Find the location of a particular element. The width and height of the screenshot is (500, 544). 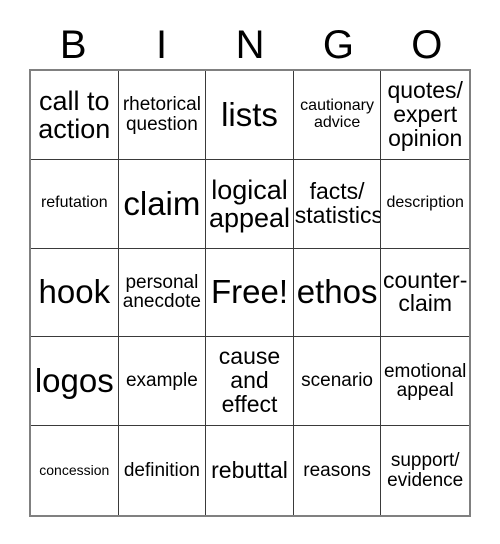

header-letter-o: O is located at coordinates (427, 44).